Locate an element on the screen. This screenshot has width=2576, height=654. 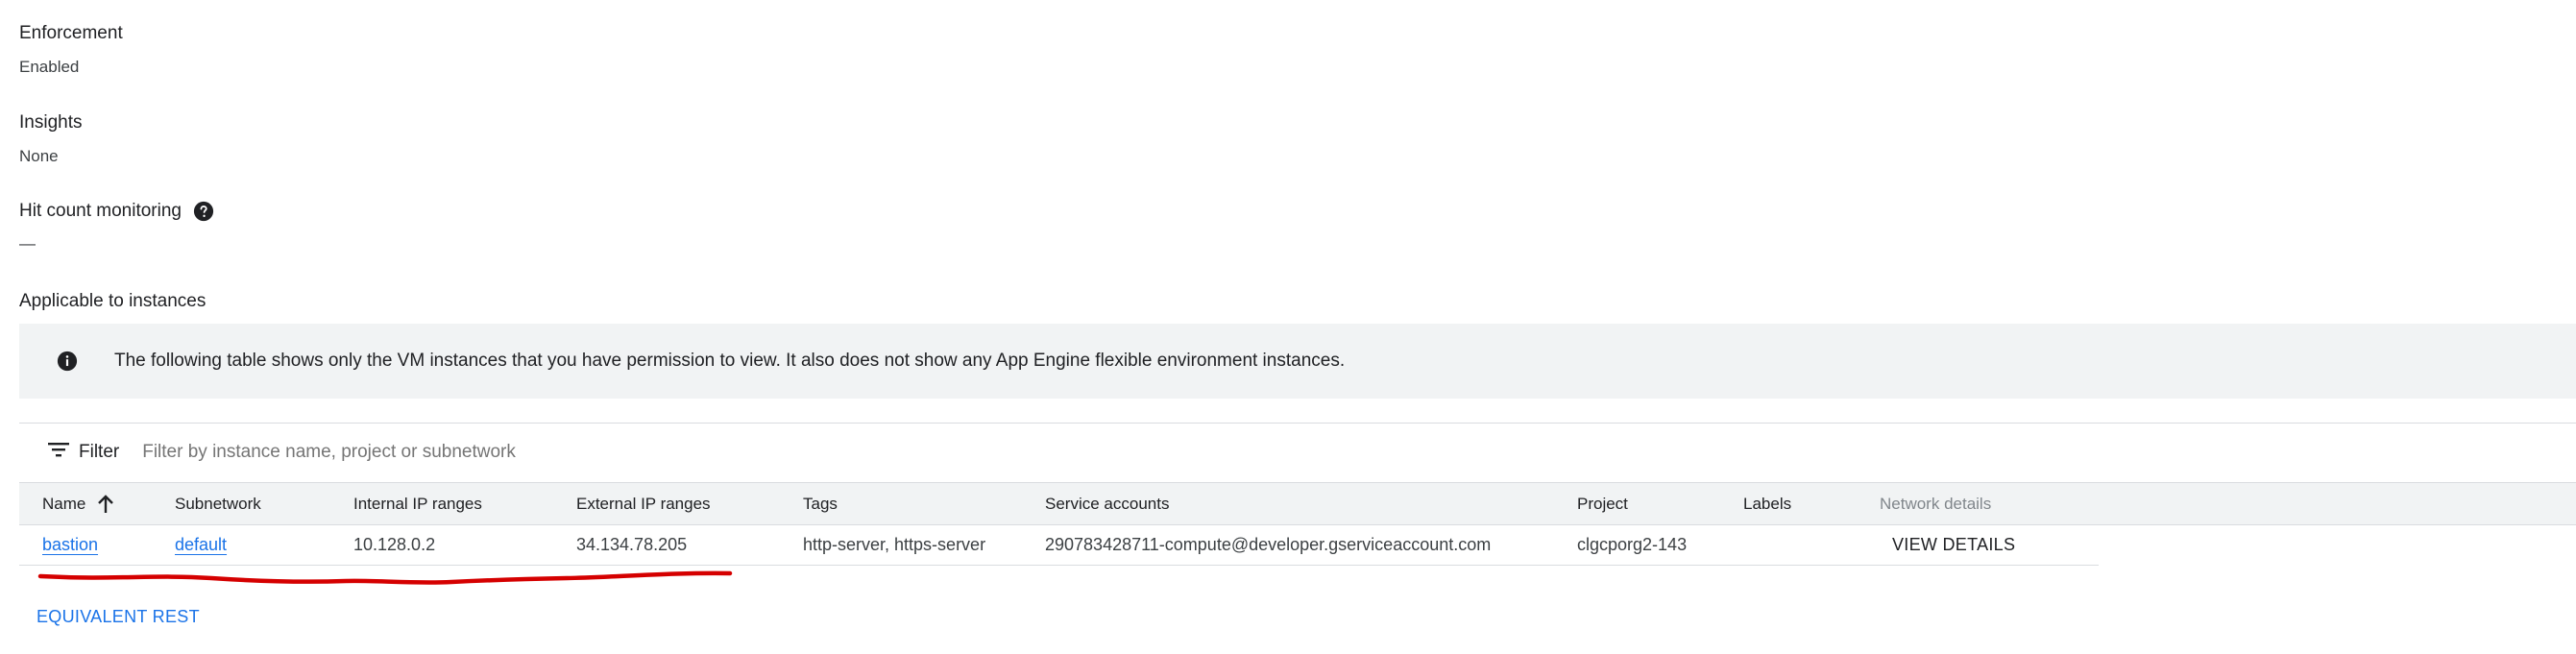
filter-list-icon is located at coordinates (58, 453).